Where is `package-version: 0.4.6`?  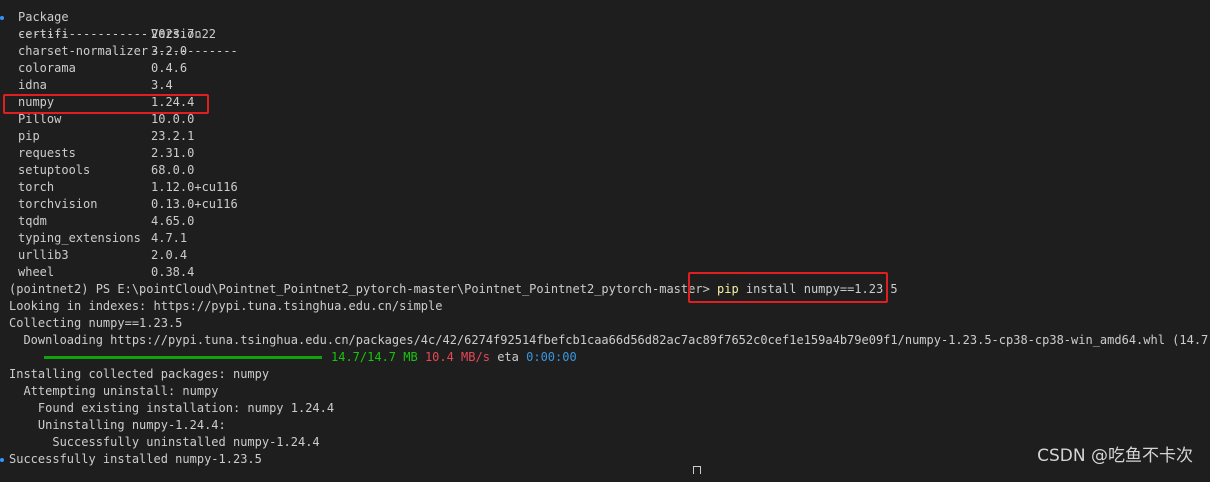 package-version: 0.4.6 is located at coordinates (169, 68).